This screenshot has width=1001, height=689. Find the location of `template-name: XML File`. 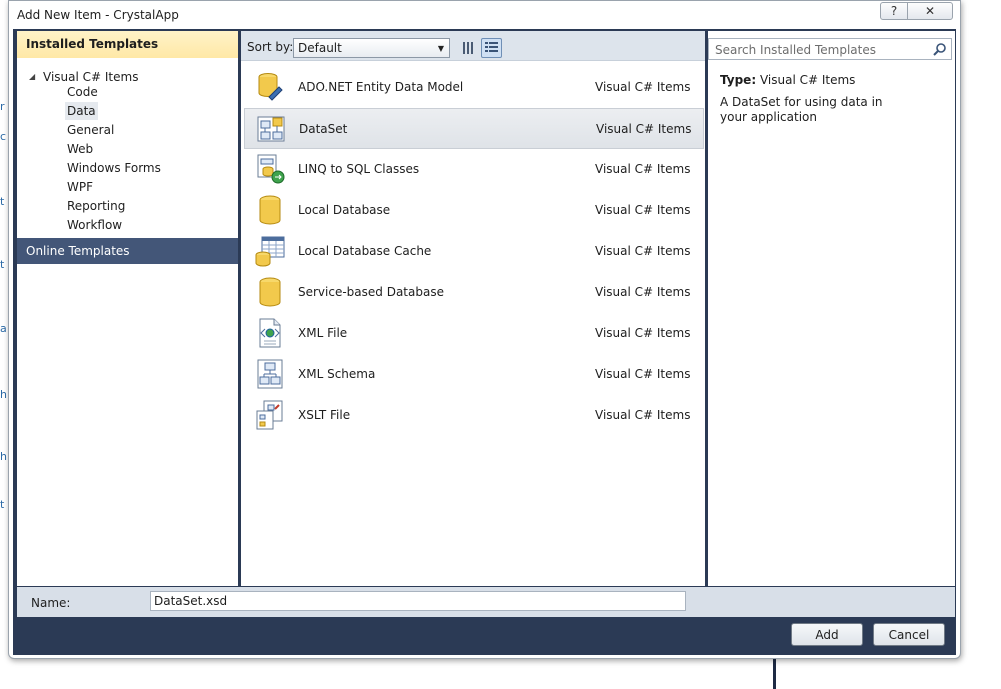

template-name: XML File is located at coordinates (323, 333).